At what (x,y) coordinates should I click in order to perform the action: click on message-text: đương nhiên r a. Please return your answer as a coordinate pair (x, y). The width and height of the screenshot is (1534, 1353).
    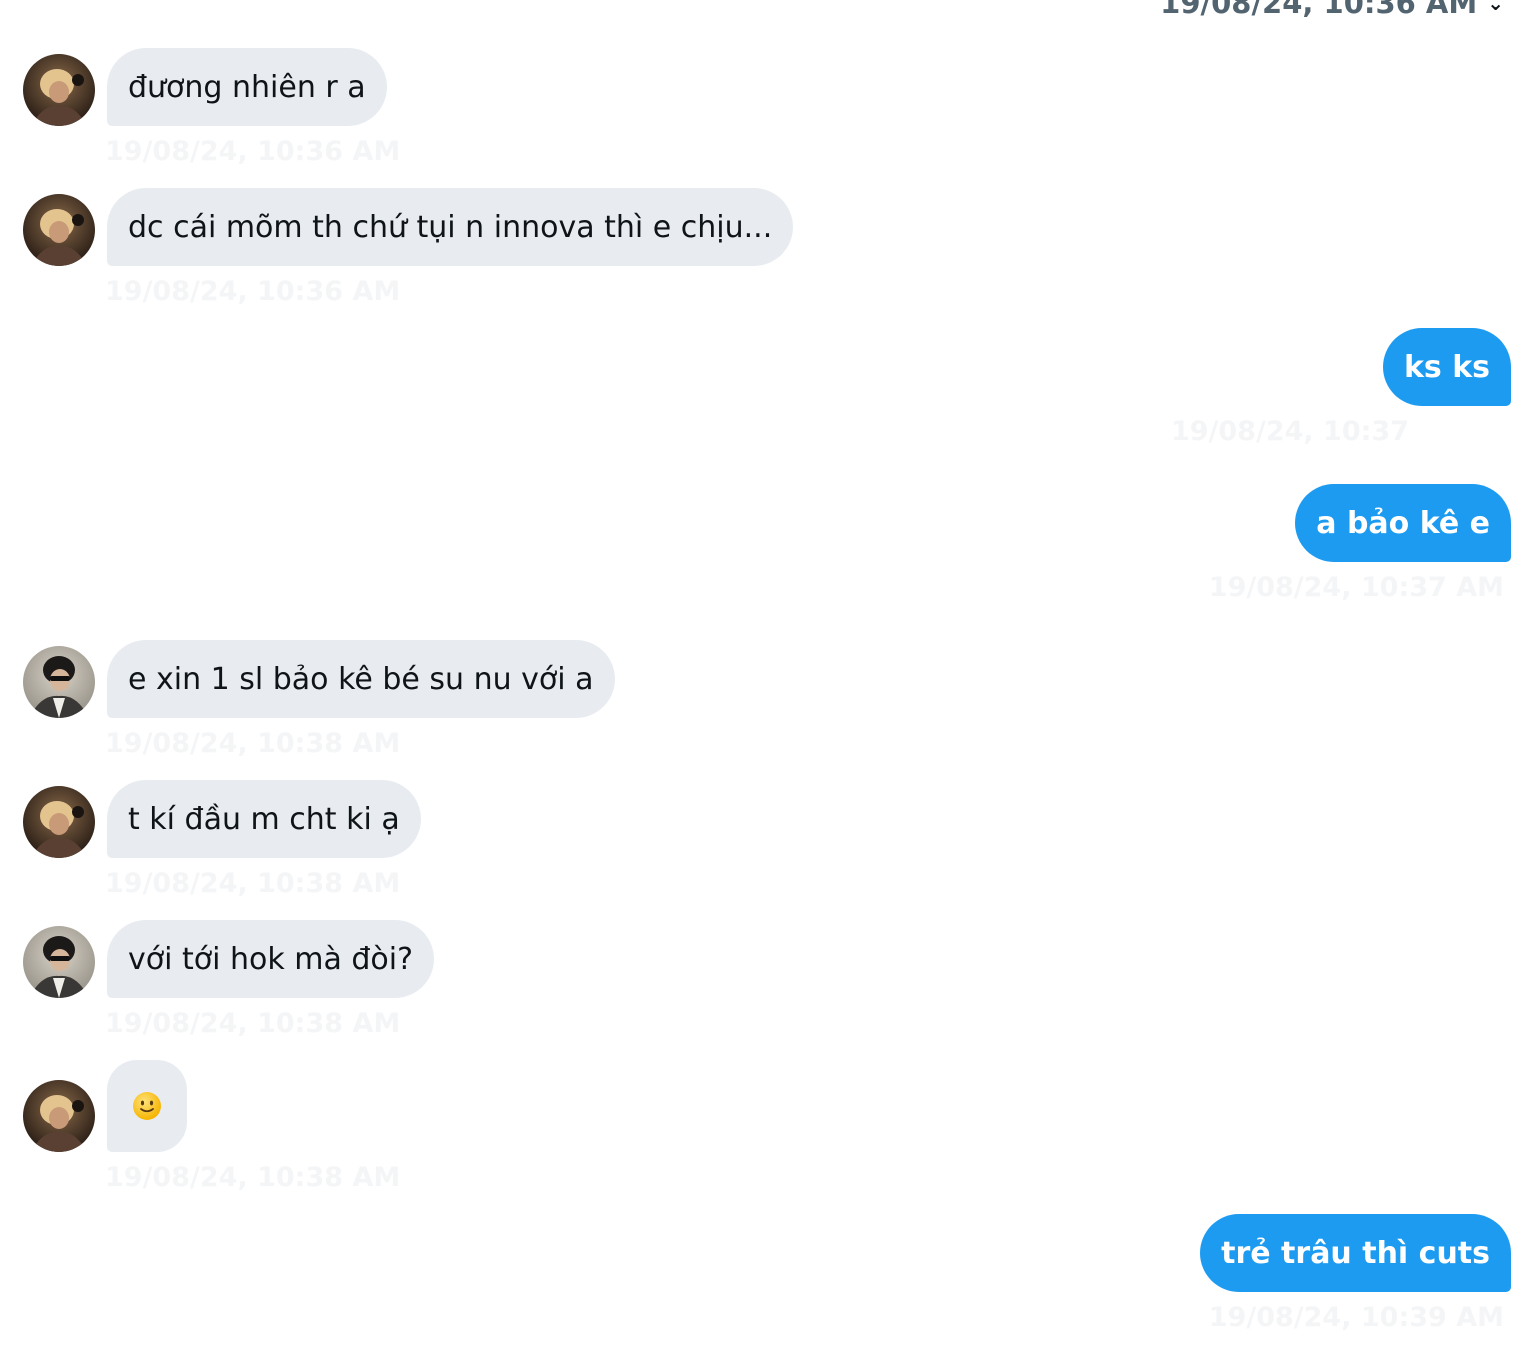
    Looking at the image, I should click on (247, 87).